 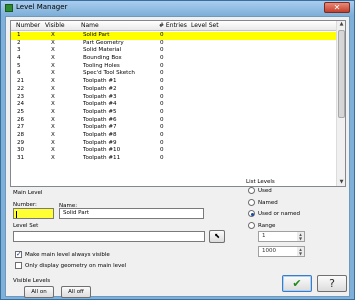 I want to click on radio-range: Range, so click(x=261, y=225).